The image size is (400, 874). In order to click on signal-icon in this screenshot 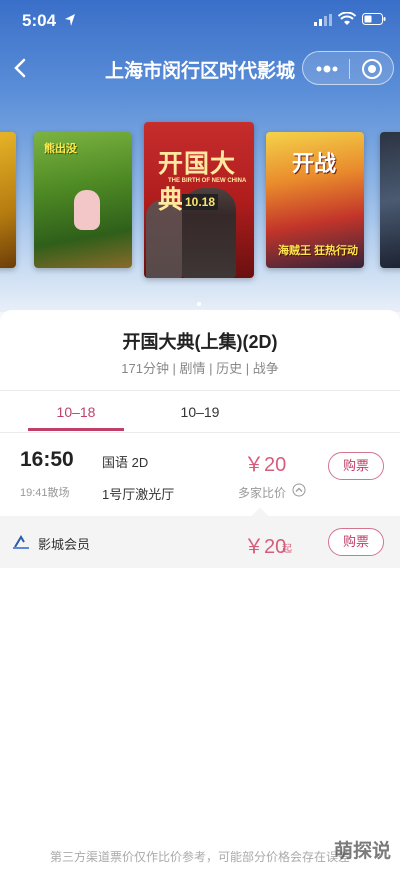, I will do `click(323, 20)`.